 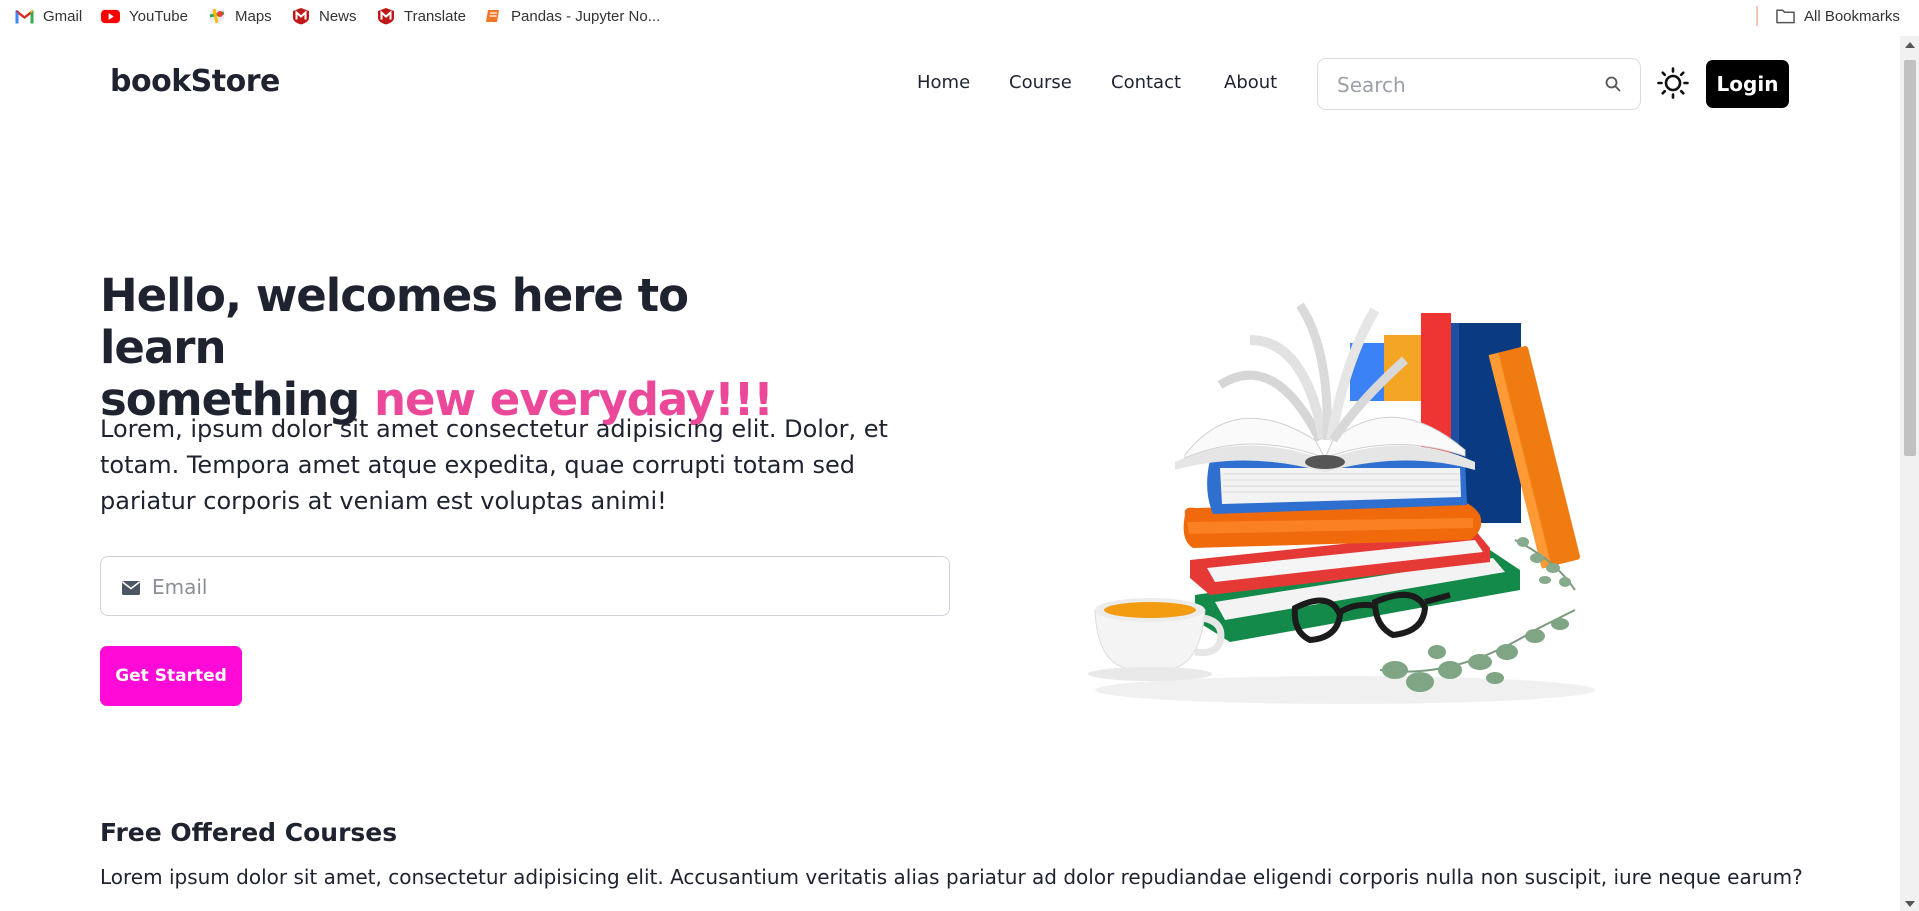 I want to click on sun-icon, so click(x=1673, y=83).